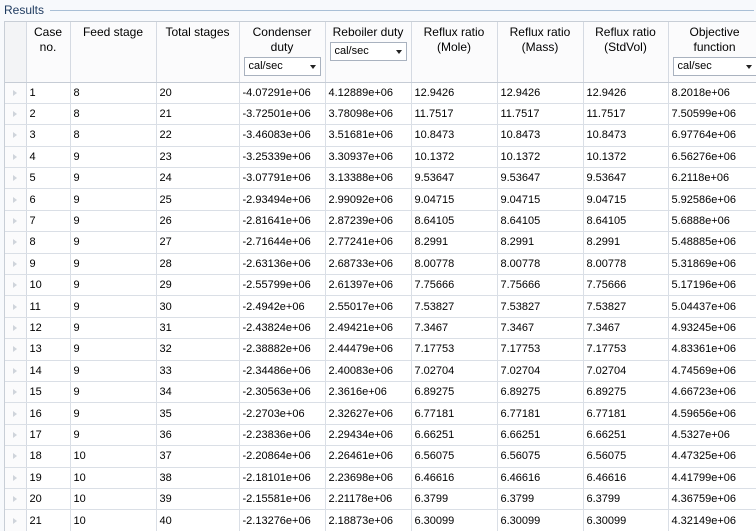  I want to click on condenser-duty-cell: -2.13276e+06, so click(282, 520).